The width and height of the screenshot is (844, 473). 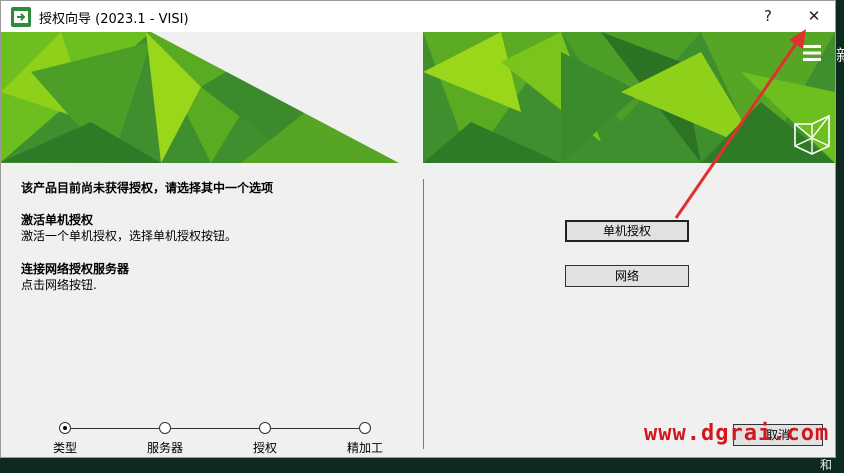 I want to click on step-active-dot, so click(x=65, y=428).